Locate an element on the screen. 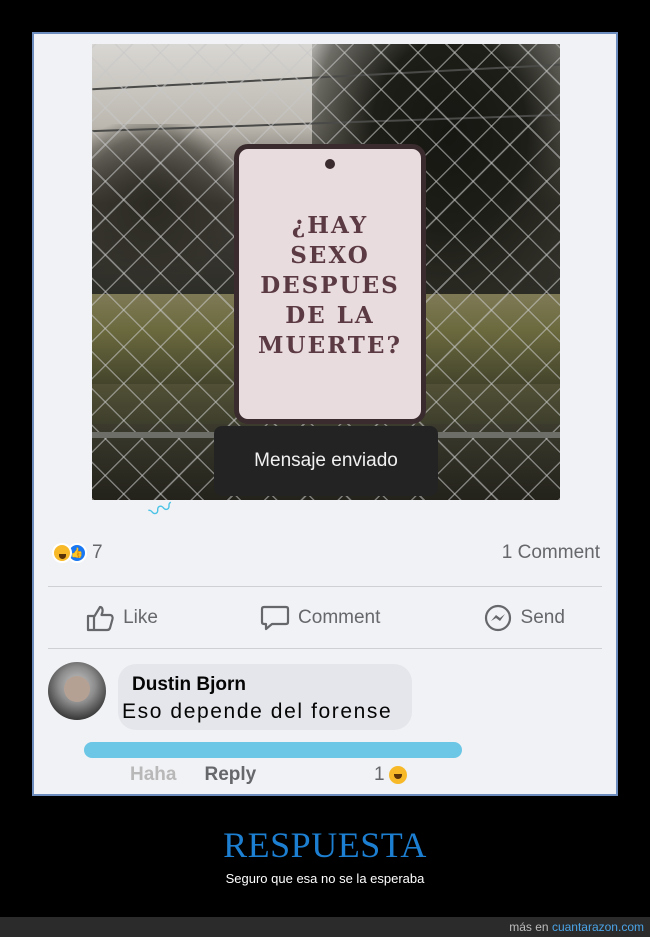  send-button: Send is located at coordinates (524, 618).